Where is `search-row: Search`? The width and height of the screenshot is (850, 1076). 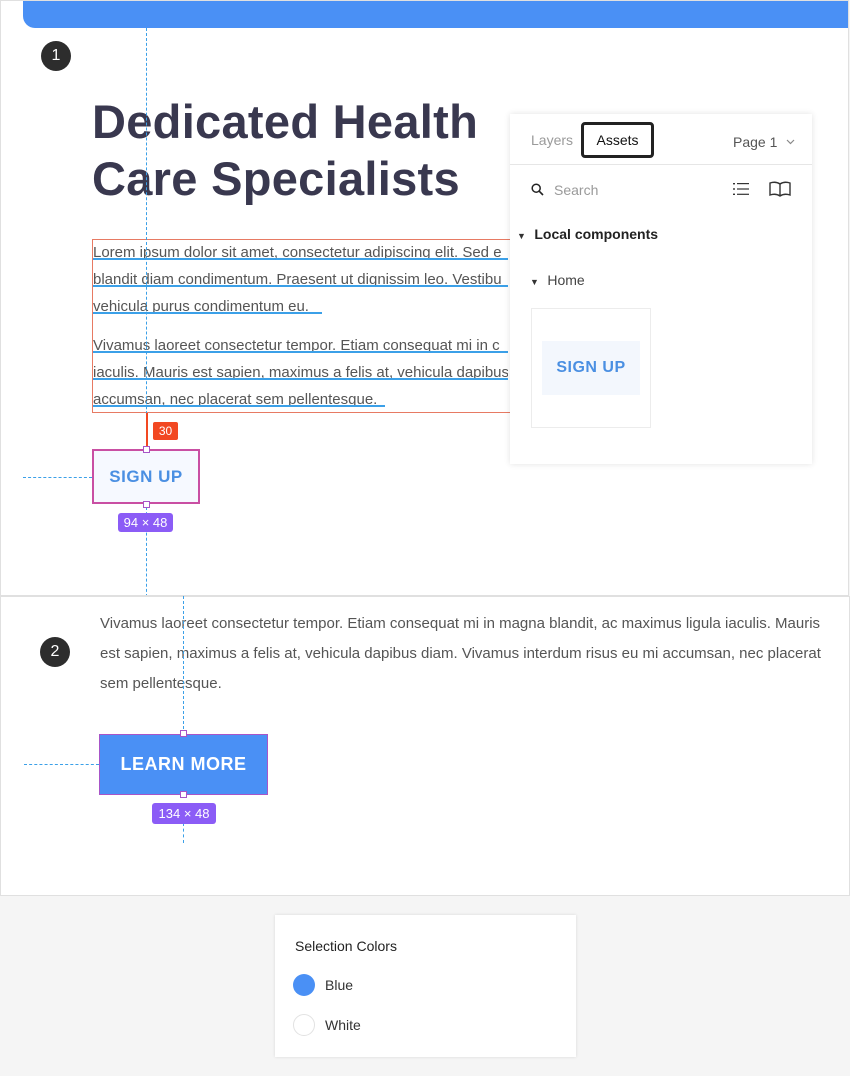
search-row: Search is located at coordinates (661, 189).